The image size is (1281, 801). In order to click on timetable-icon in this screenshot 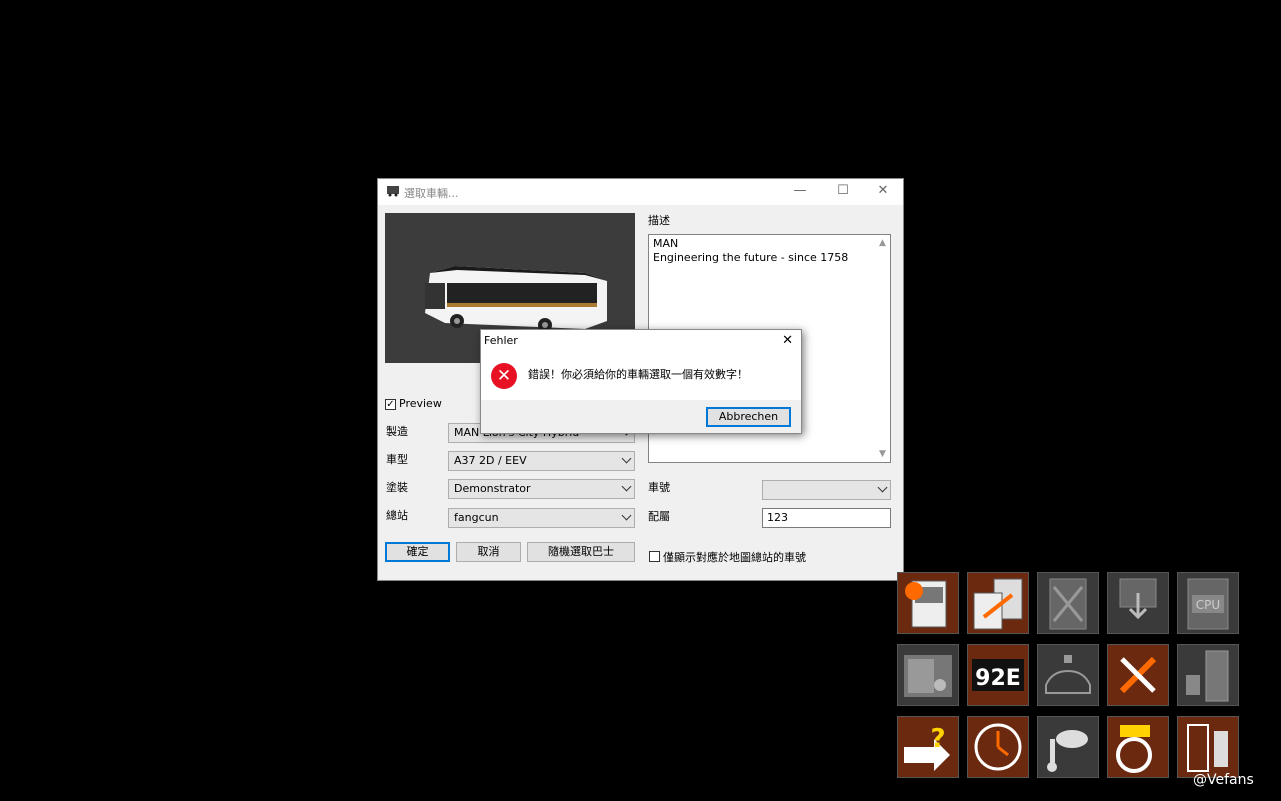, I will do `click(928, 675)`.